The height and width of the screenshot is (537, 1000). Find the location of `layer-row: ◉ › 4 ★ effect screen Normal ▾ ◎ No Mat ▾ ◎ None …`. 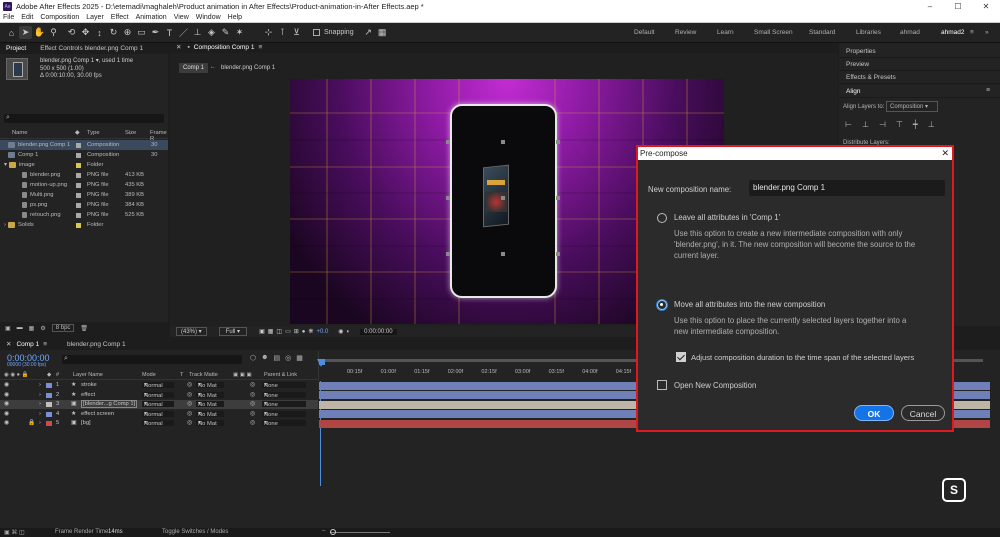

layer-row: ◉ › 4 ★ effect screen Normal ▾ ◎ No Mat ▾ ◎ None … is located at coordinates (159, 414).